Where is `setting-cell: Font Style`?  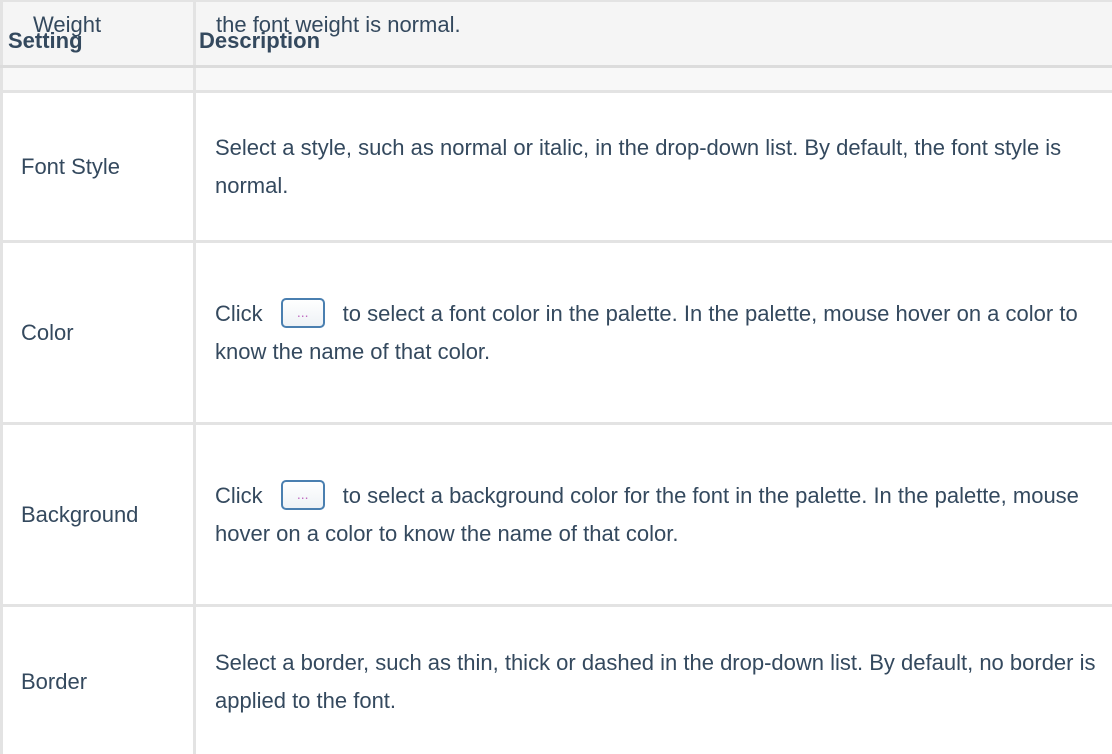 setting-cell: Font Style is located at coordinates (98, 166).